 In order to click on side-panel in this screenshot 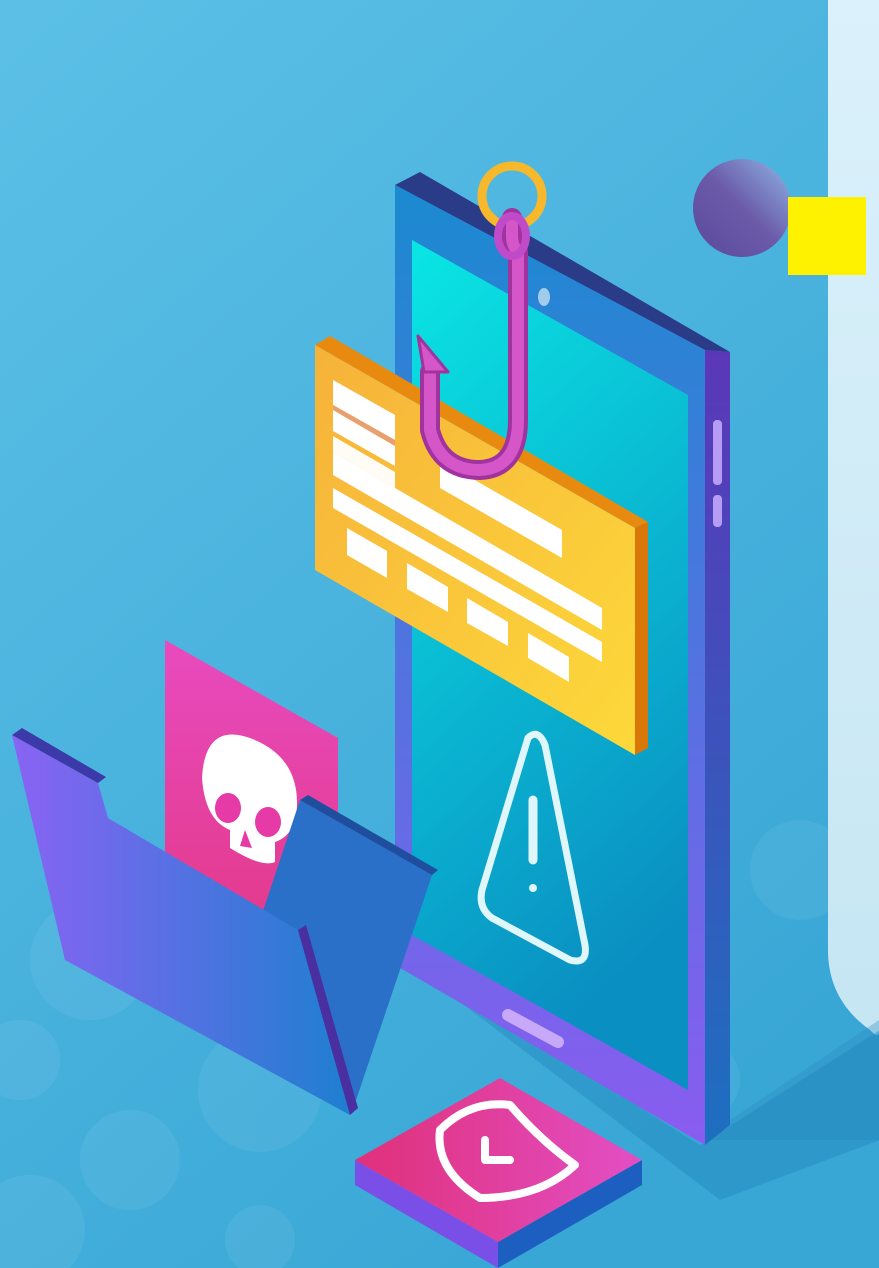, I will do `click(853, 517)`.